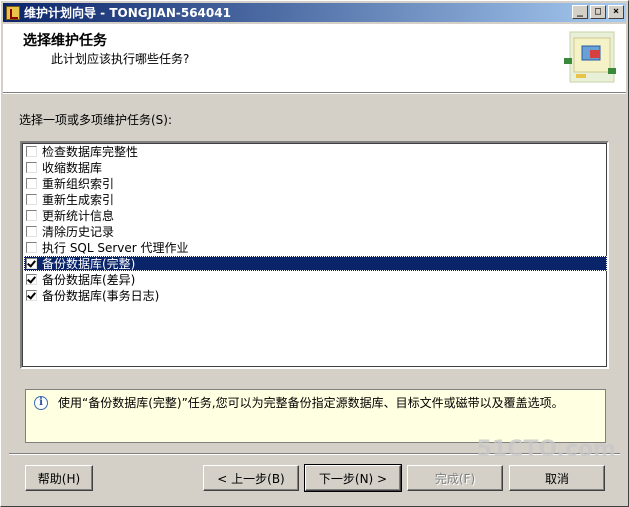  What do you see at coordinates (120, 59) in the screenshot?
I see `page-subtitle: 此计划应该执行哪些任务?` at bounding box center [120, 59].